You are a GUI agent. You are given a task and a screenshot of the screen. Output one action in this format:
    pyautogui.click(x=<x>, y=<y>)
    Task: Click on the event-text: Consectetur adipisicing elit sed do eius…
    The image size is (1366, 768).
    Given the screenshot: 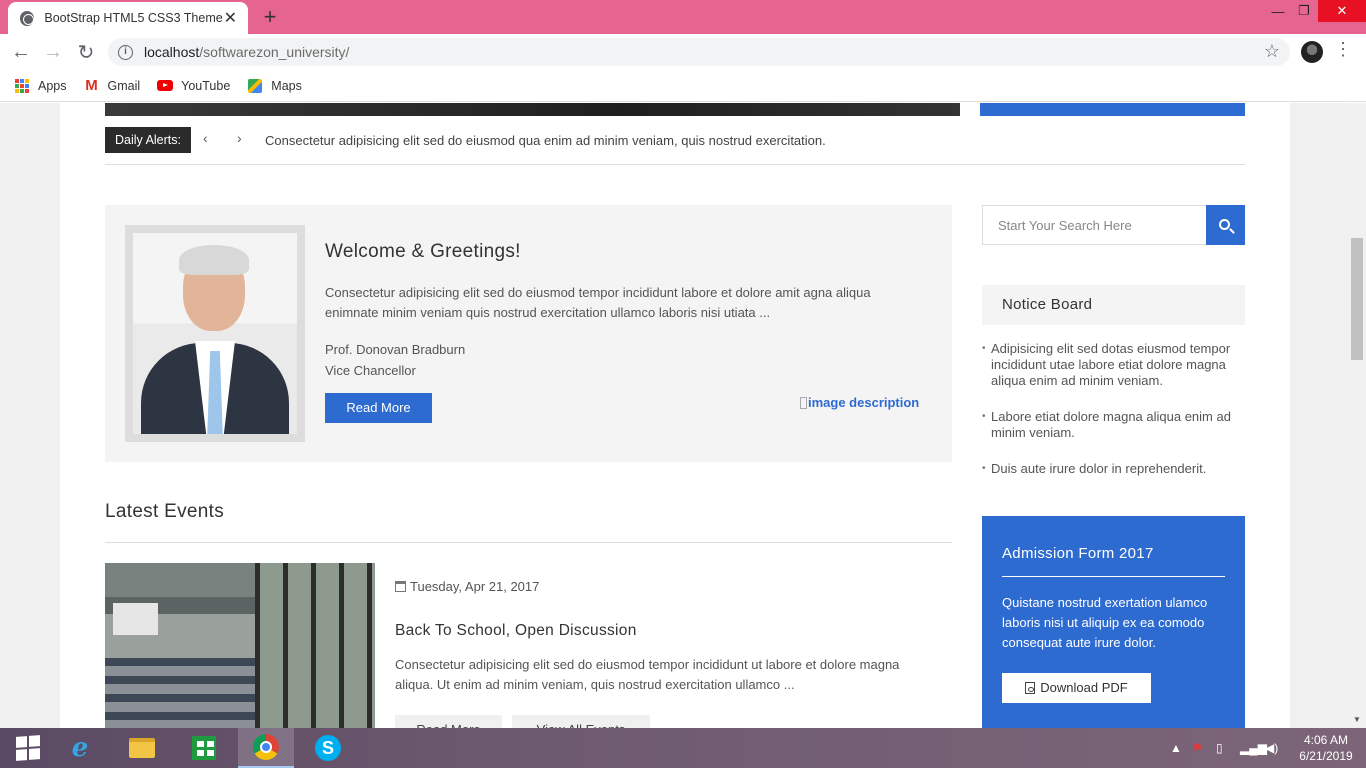 What is the action you would take?
    pyautogui.click(x=647, y=674)
    